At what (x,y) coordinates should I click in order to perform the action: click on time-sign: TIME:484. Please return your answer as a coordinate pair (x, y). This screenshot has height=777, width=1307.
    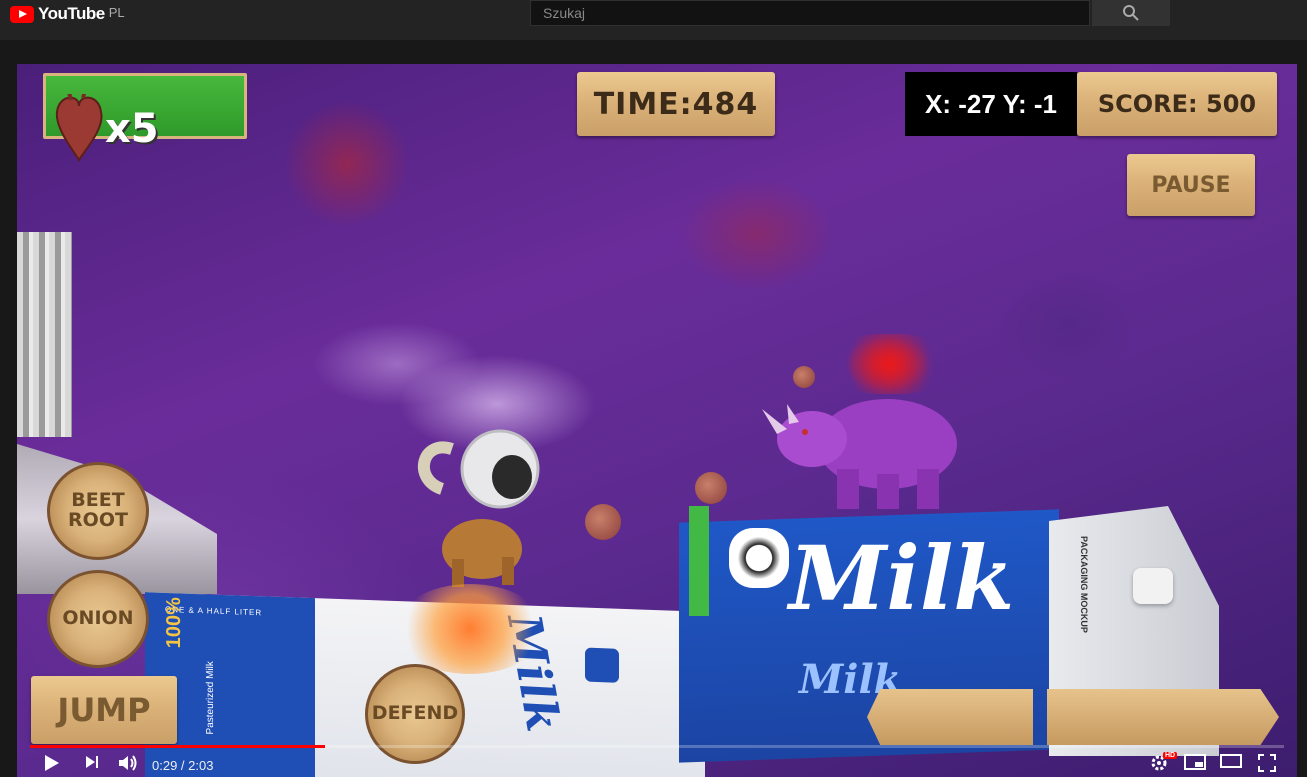
    Looking at the image, I should click on (676, 104).